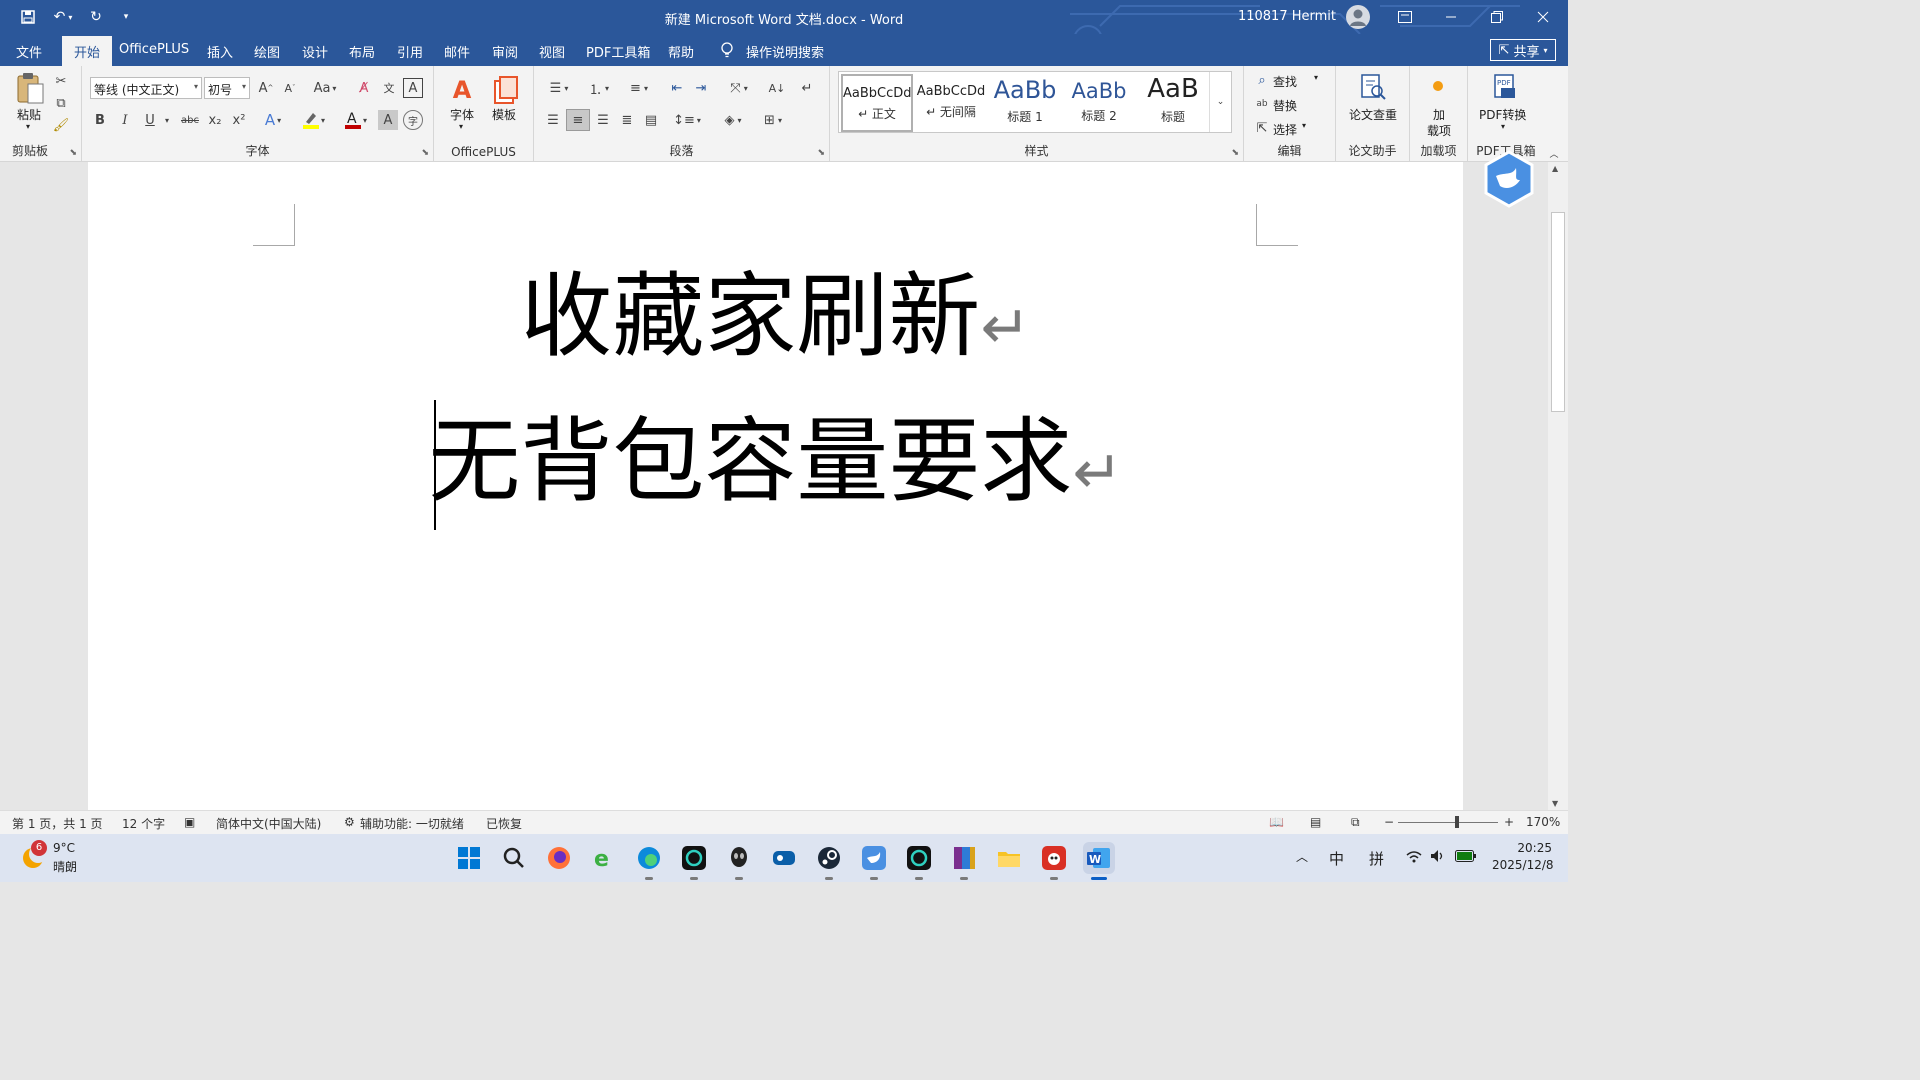 The width and height of the screenshot is (1920, 1080). Describe the element at coordinates (1287, 16) in the screenshot. I see `user-name: 110817 Hermit` at that location.